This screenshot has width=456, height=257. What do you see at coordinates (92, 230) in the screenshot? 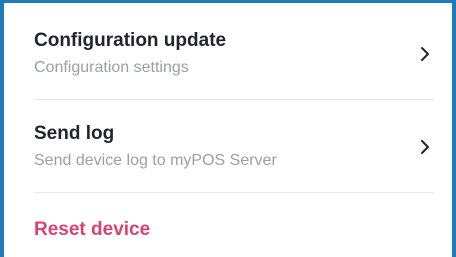
I see `reset-device-button: Reset device` at bounding box center [92, 230].